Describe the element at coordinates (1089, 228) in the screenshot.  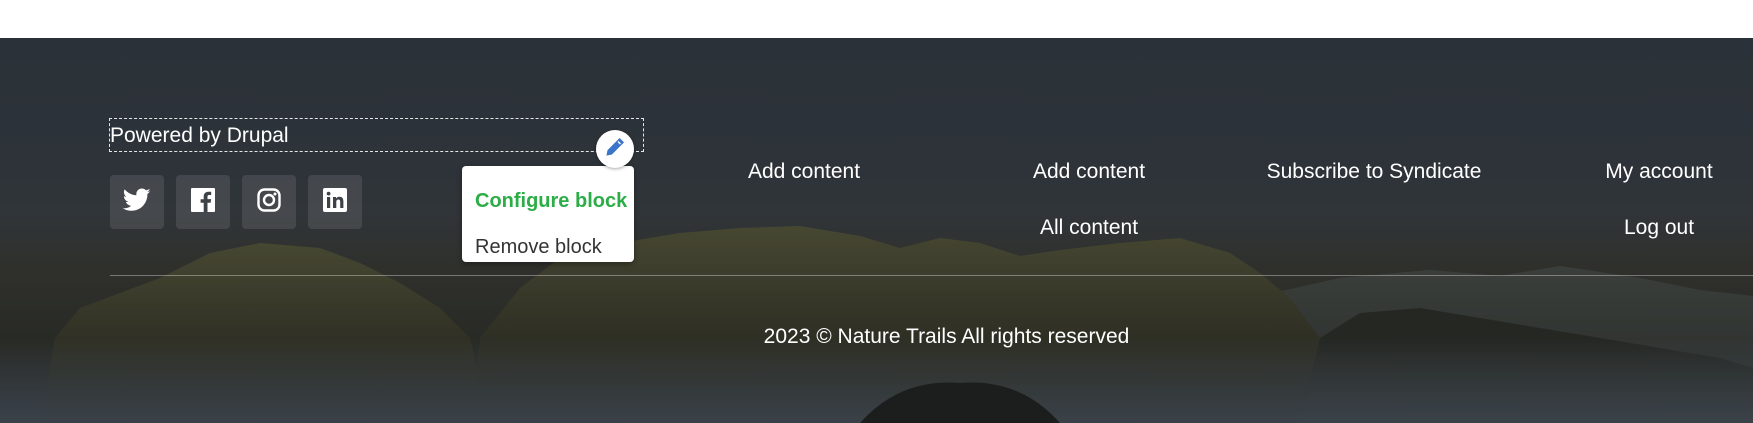
I see `menu-link-all-content: All content` at that location.